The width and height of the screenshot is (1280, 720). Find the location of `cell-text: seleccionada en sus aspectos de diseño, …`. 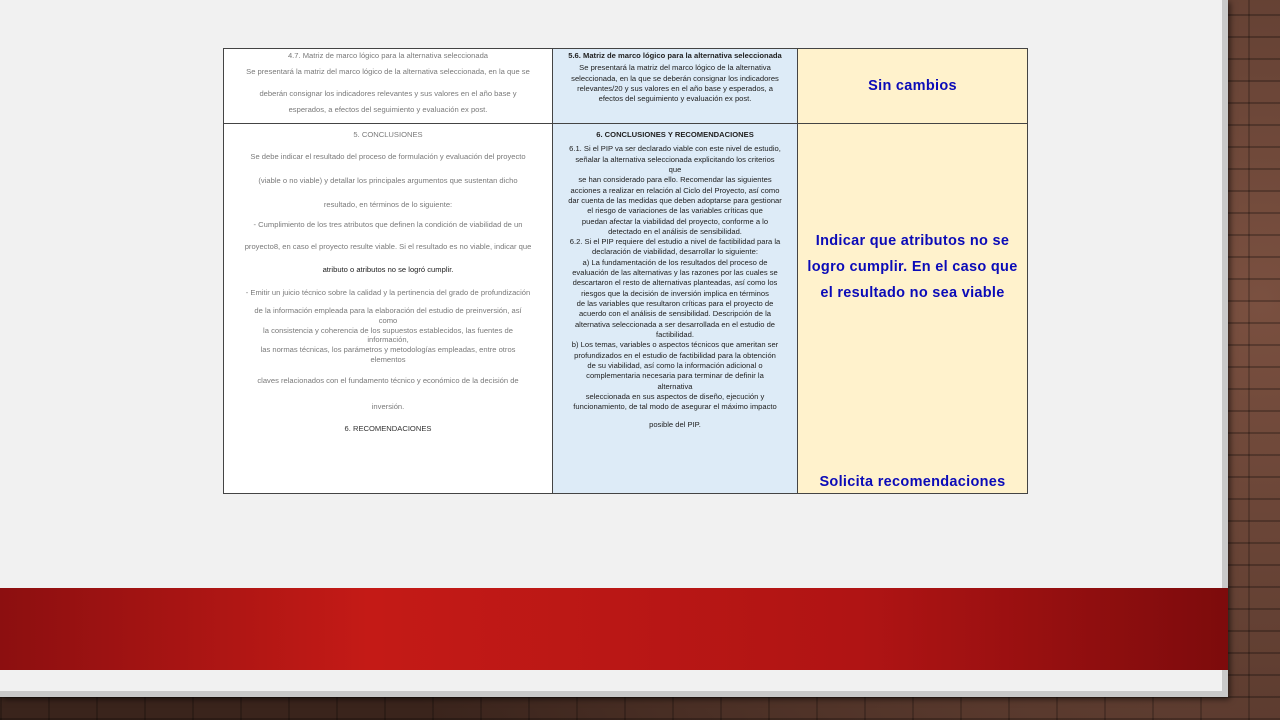

cell-text: seleccionada en sus aspectos de diseño, … is located at coordinates (675, 396).